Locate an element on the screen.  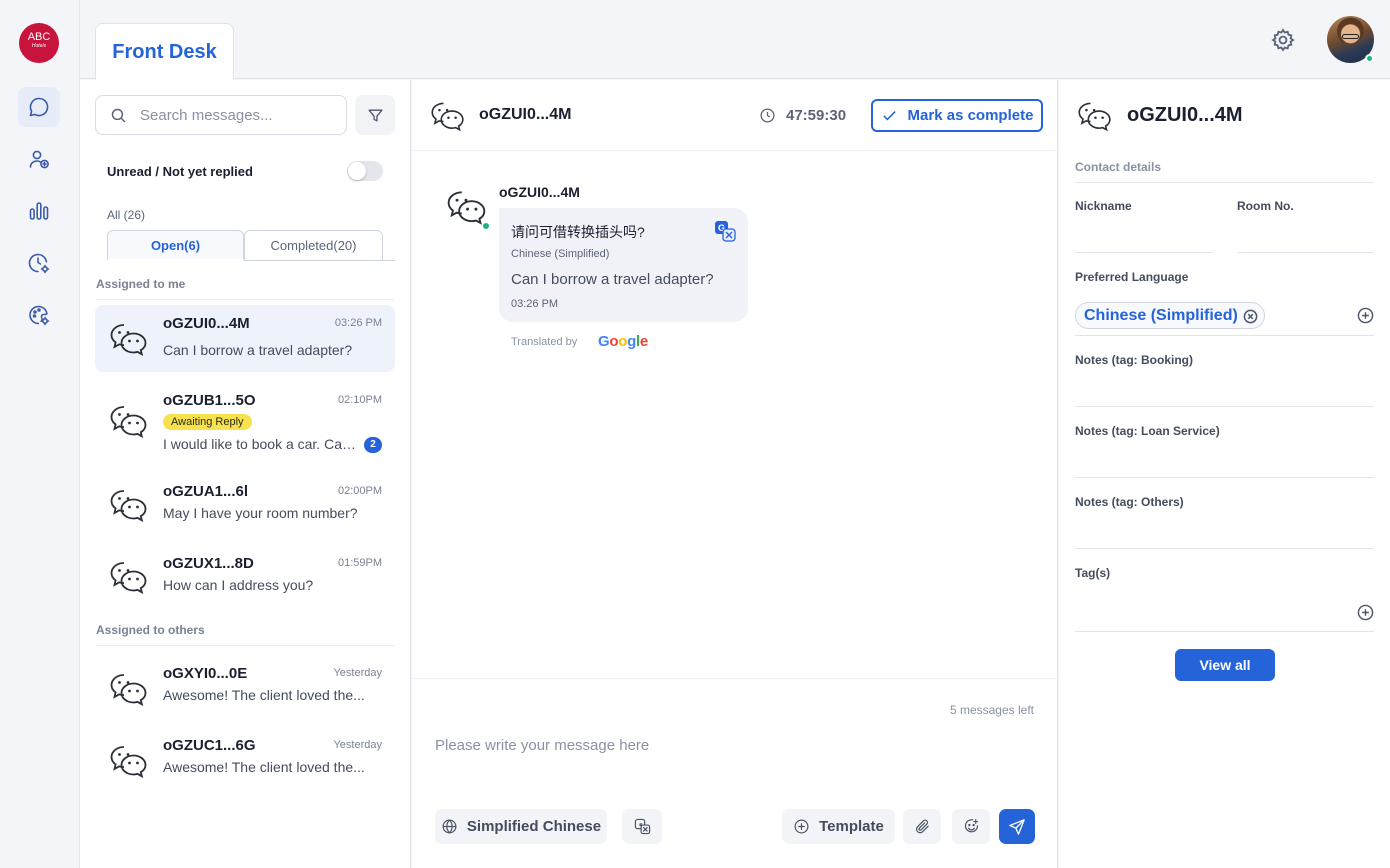
nav-add-user-button is located at coordinates (39, 159).